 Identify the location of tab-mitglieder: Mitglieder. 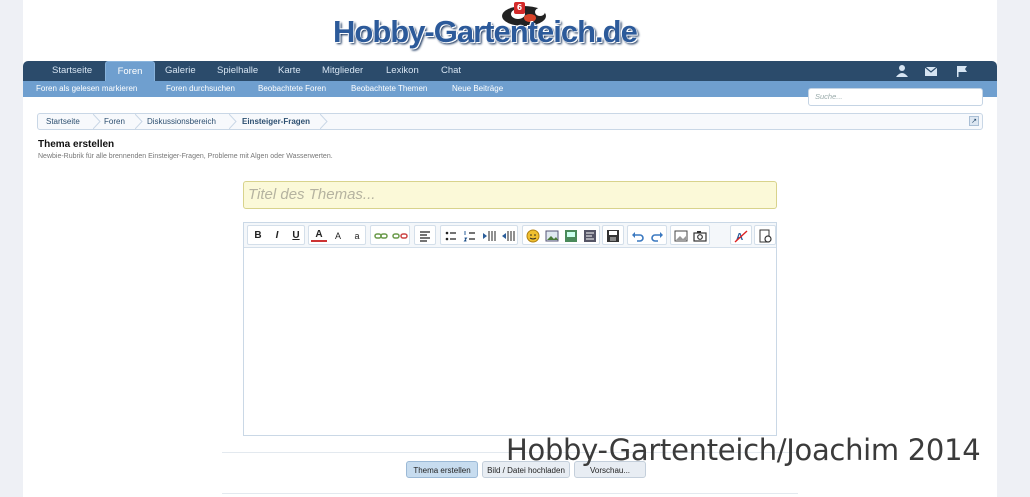
(342, 71).